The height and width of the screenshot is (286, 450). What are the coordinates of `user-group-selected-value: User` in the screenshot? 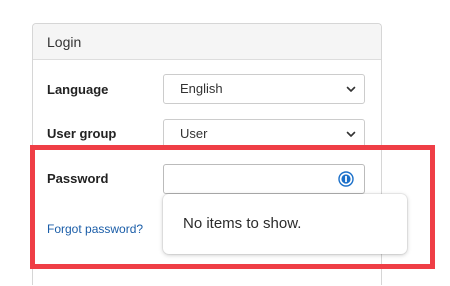 It's located at (194, 133).